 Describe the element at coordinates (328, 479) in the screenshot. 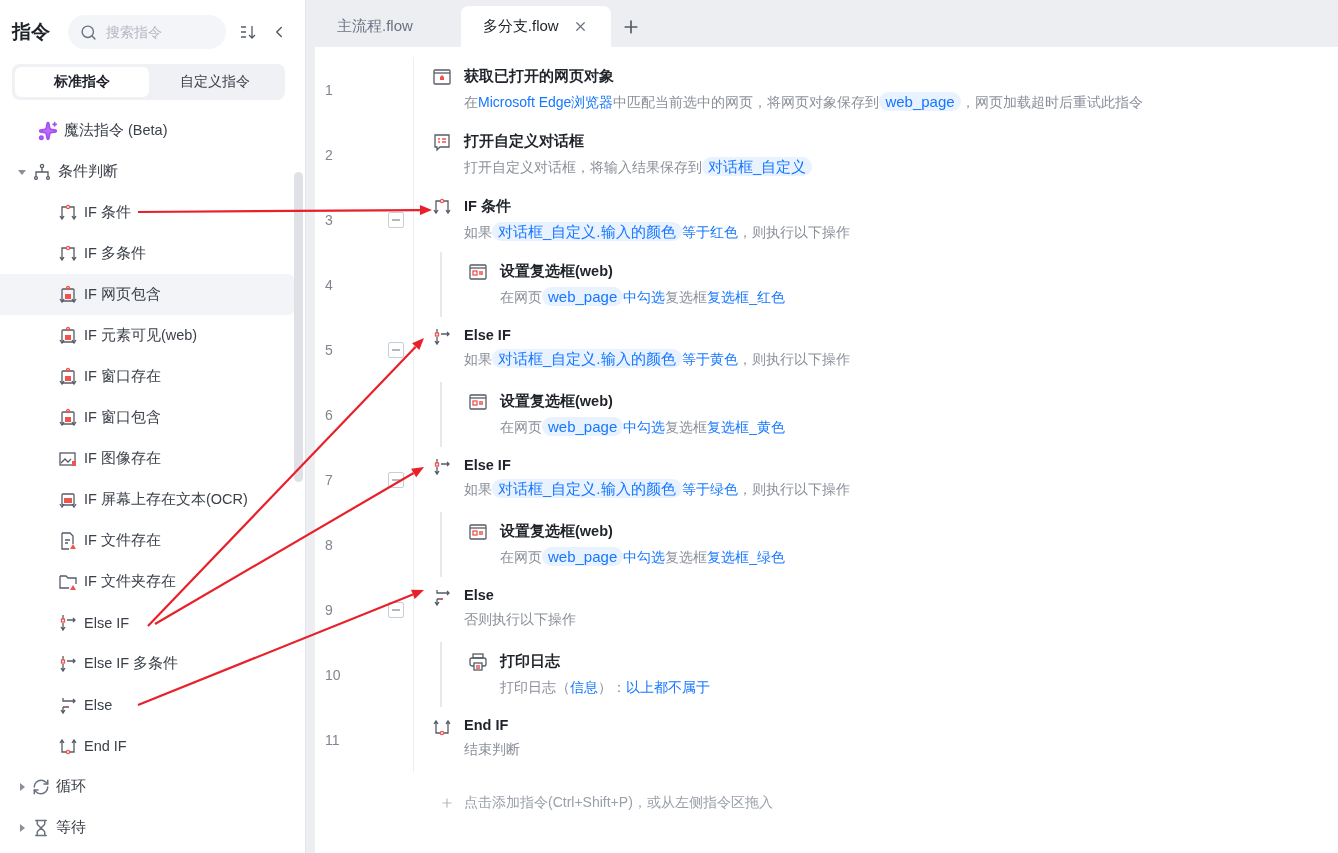

I see `line-number: 7` at that location.